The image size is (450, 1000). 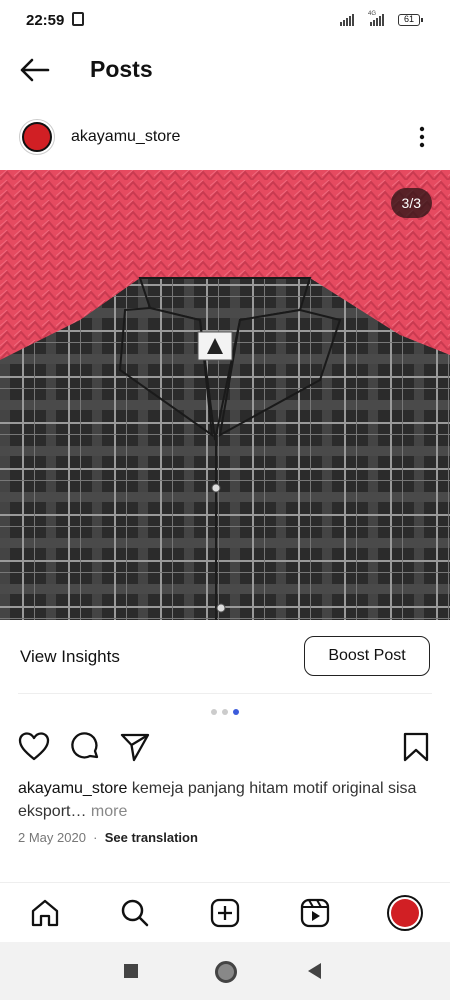 I want to click on home-icon, so click(x=45, y=913).